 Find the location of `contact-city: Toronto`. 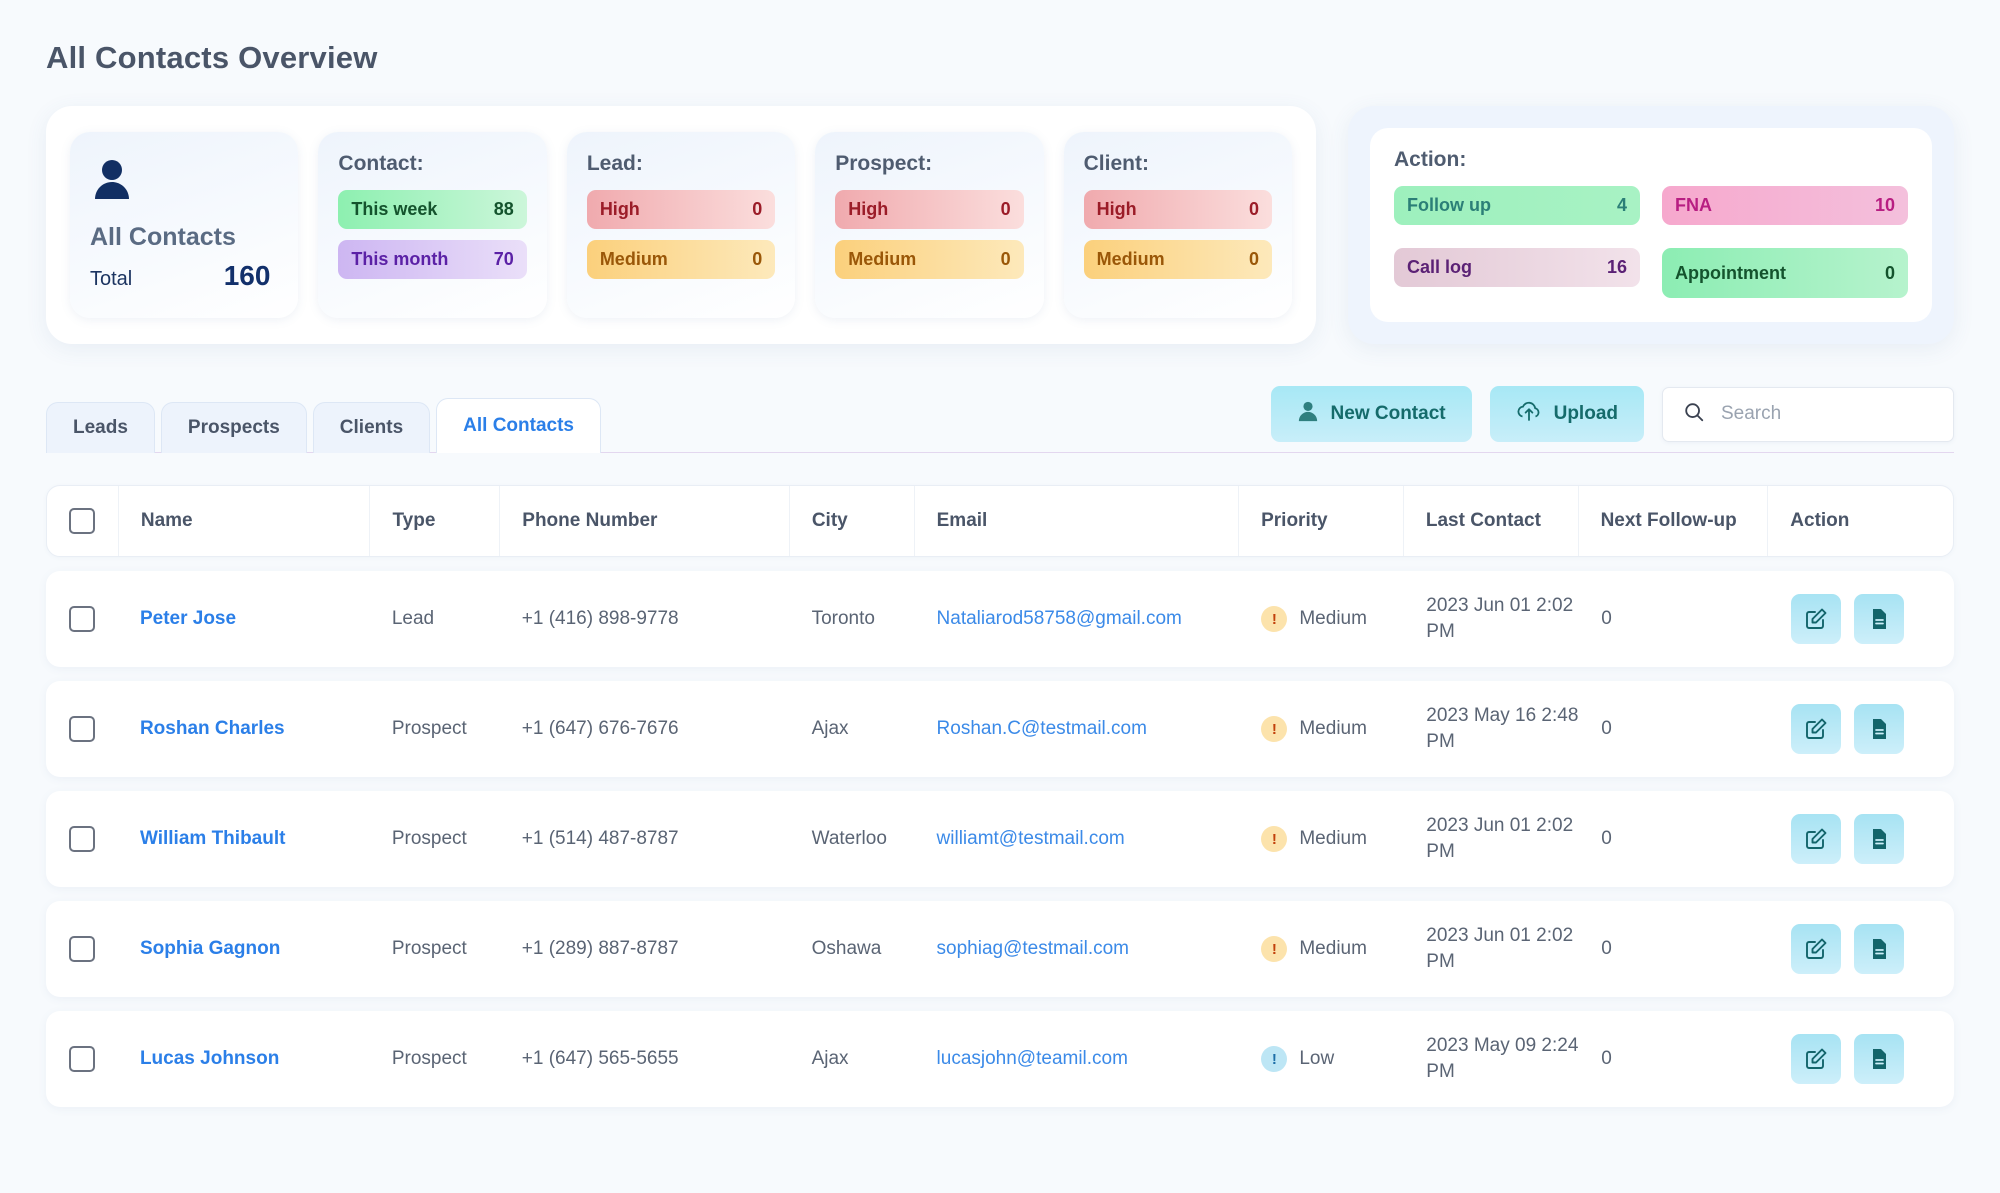

contact-city: Toronto is located at coordinates (843, 618).